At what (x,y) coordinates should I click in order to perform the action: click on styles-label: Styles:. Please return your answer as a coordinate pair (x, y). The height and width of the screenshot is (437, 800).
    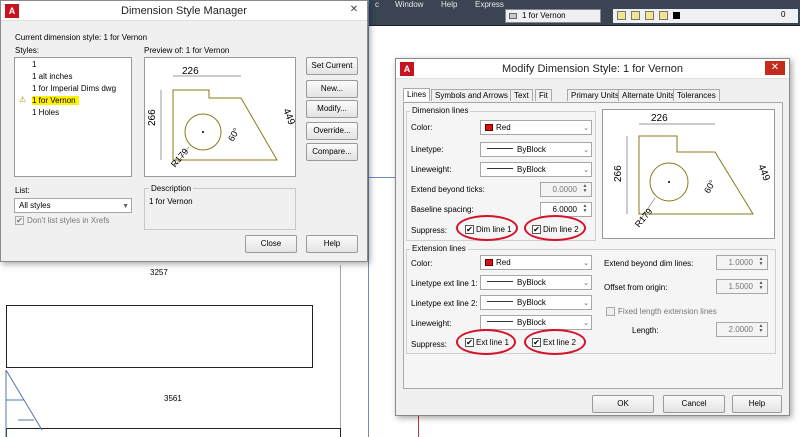
    Looking at the image, I should click on (27, 50).